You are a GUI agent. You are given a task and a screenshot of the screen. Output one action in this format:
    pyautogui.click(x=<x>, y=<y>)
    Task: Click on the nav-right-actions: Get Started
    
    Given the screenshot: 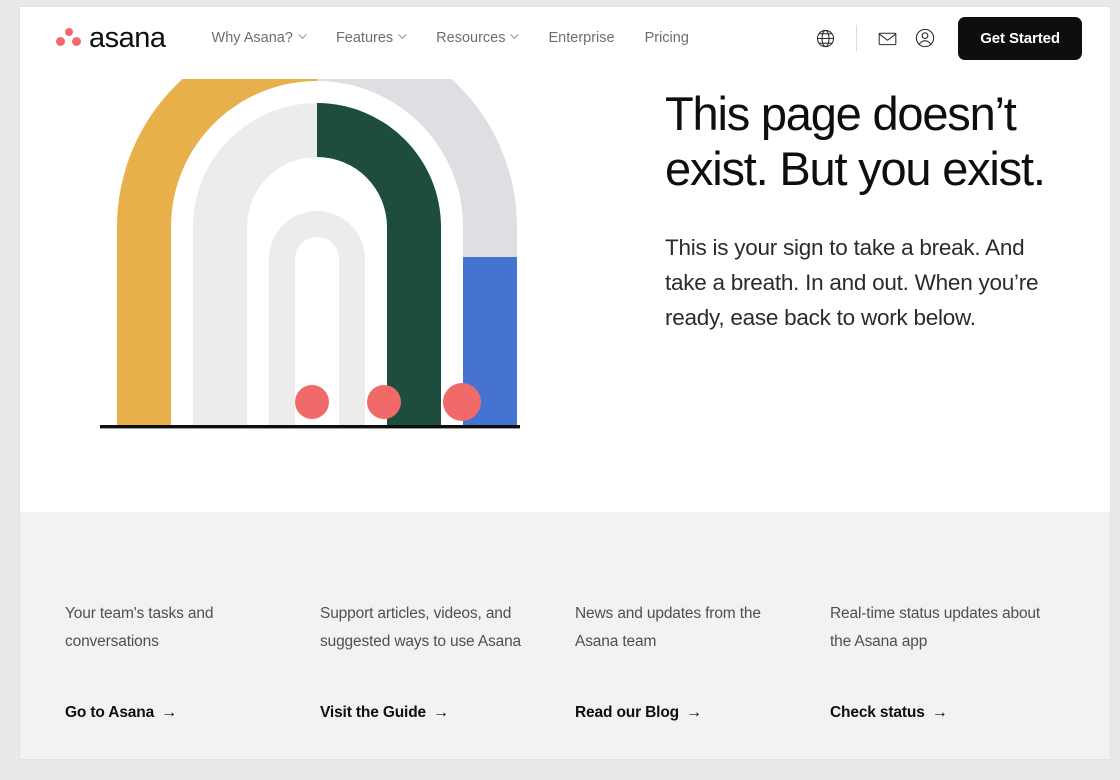 What is the action you would take?
    pyautogui.click(x=948, y=38)
    